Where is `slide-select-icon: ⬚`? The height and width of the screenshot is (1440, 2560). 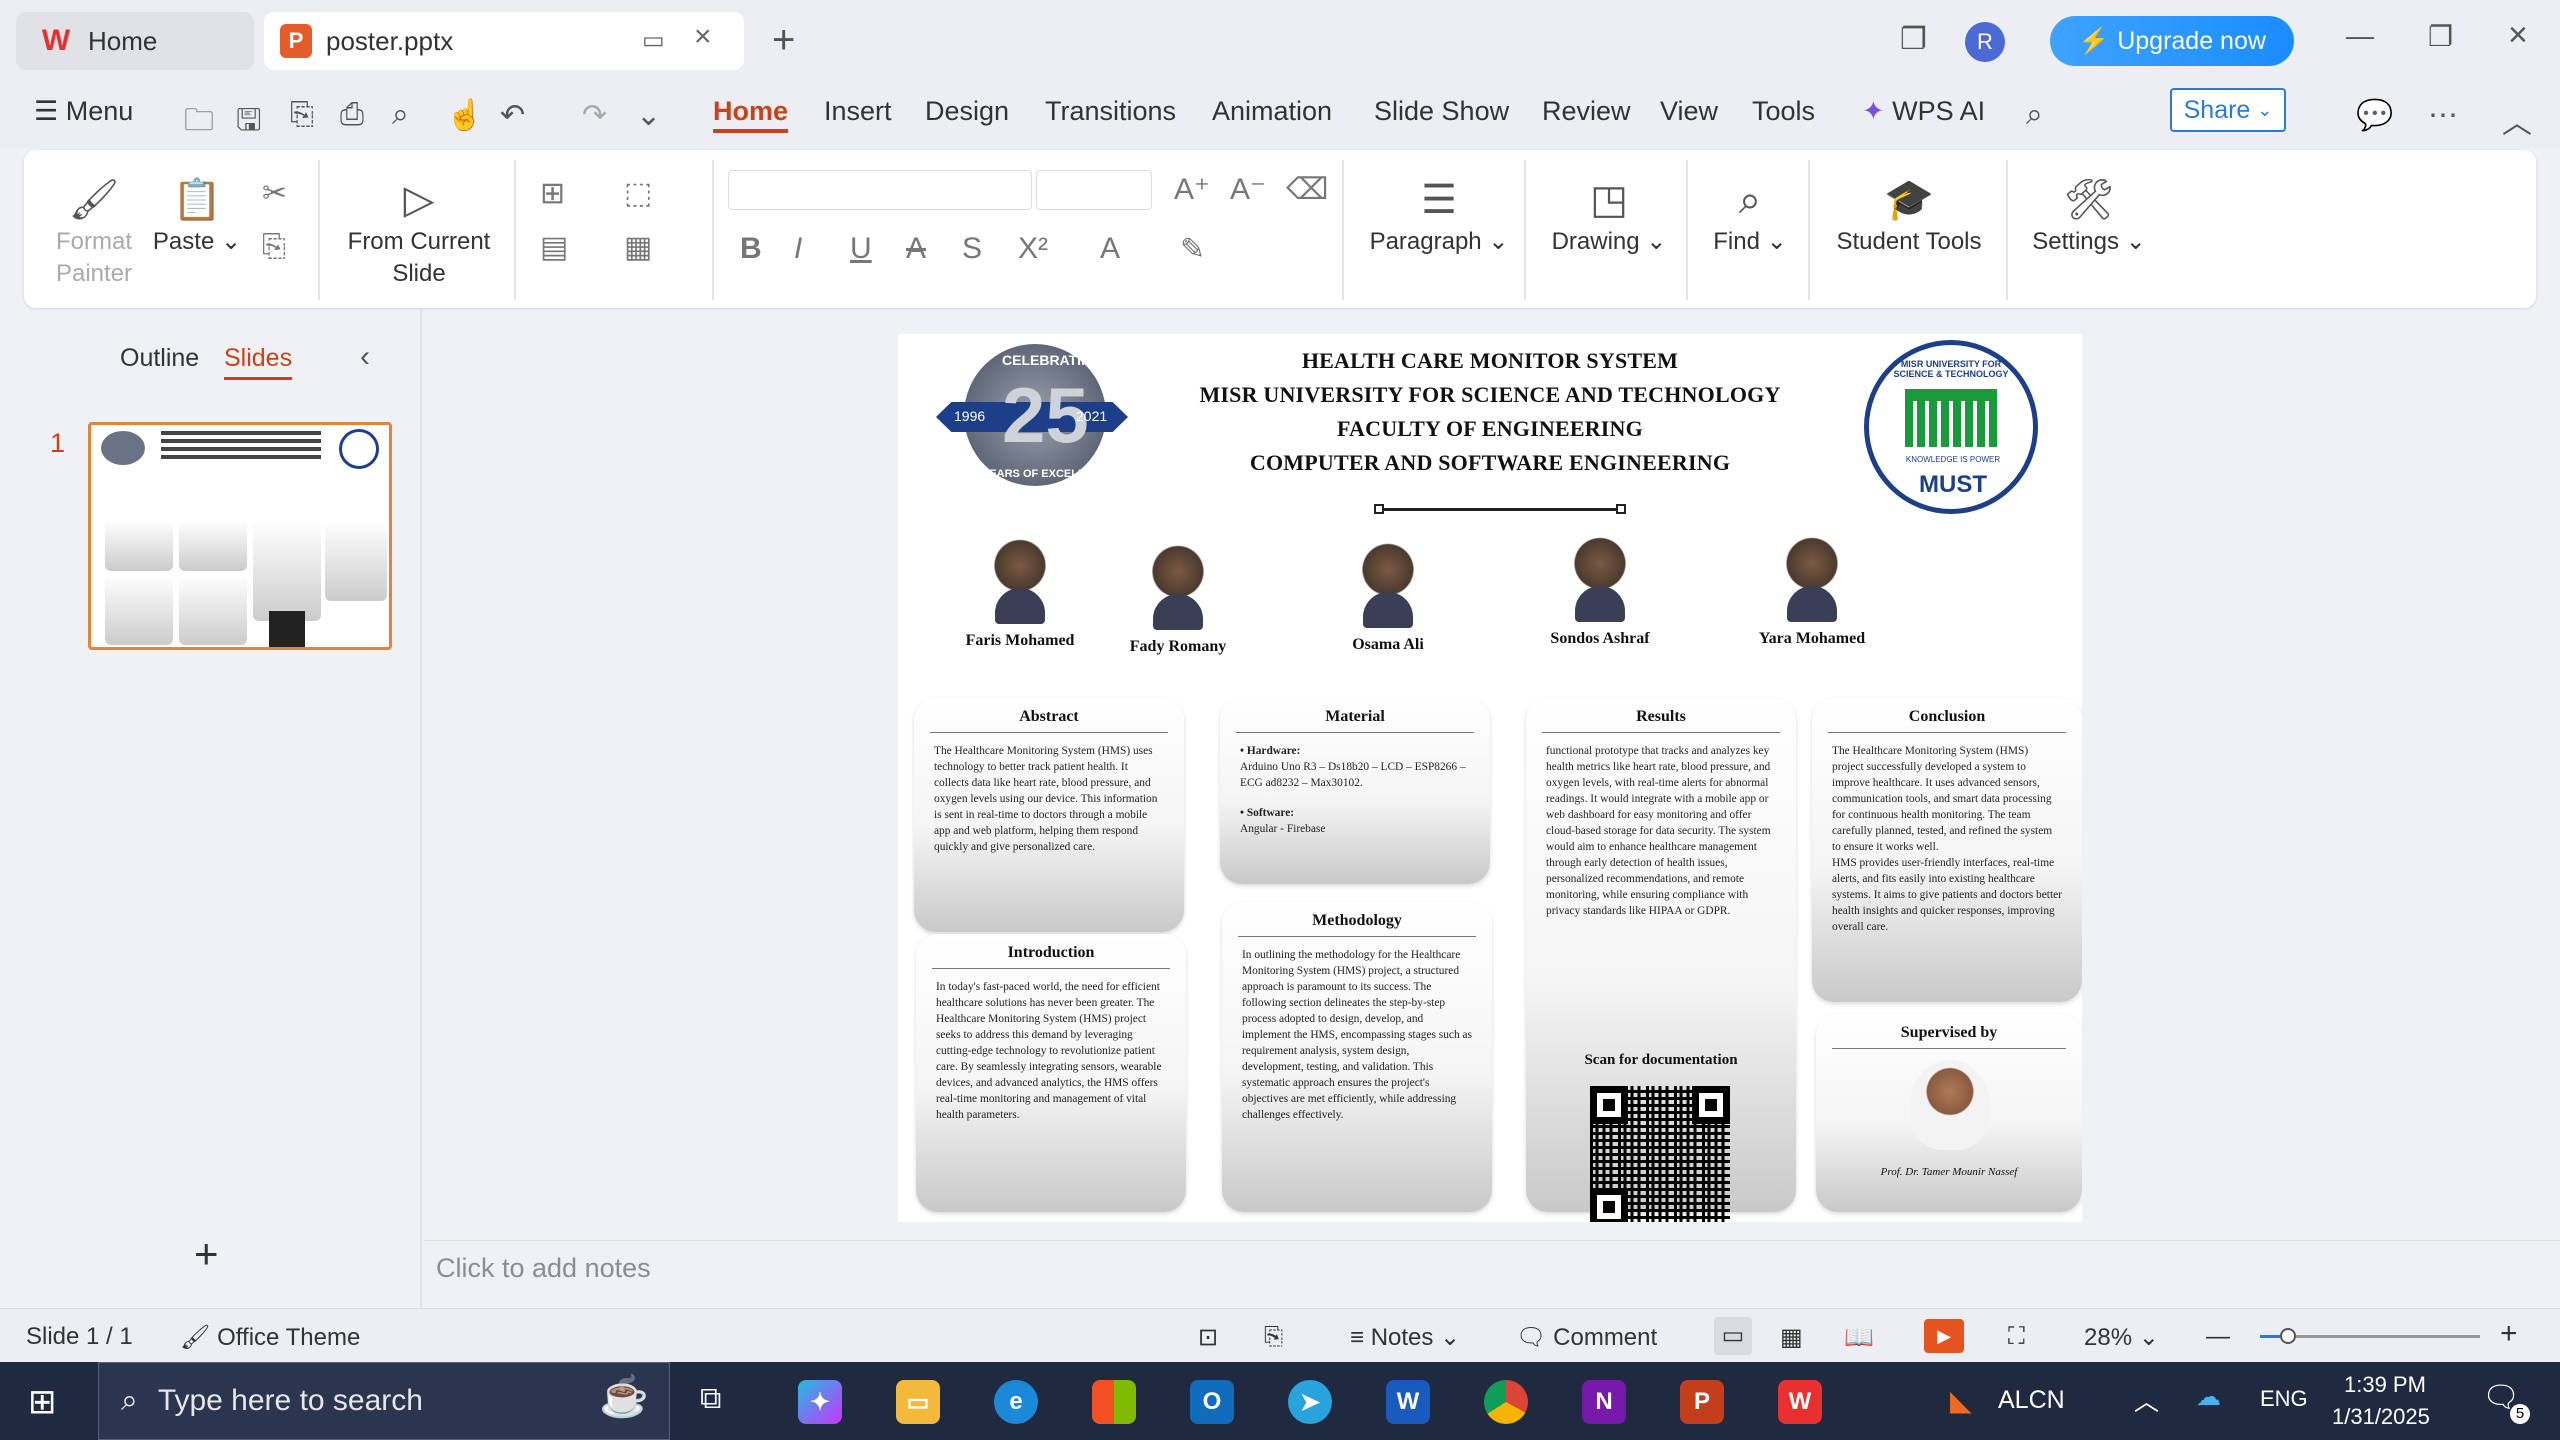 slide-select-icon: ⬚ is located at coordinates (638, 193).